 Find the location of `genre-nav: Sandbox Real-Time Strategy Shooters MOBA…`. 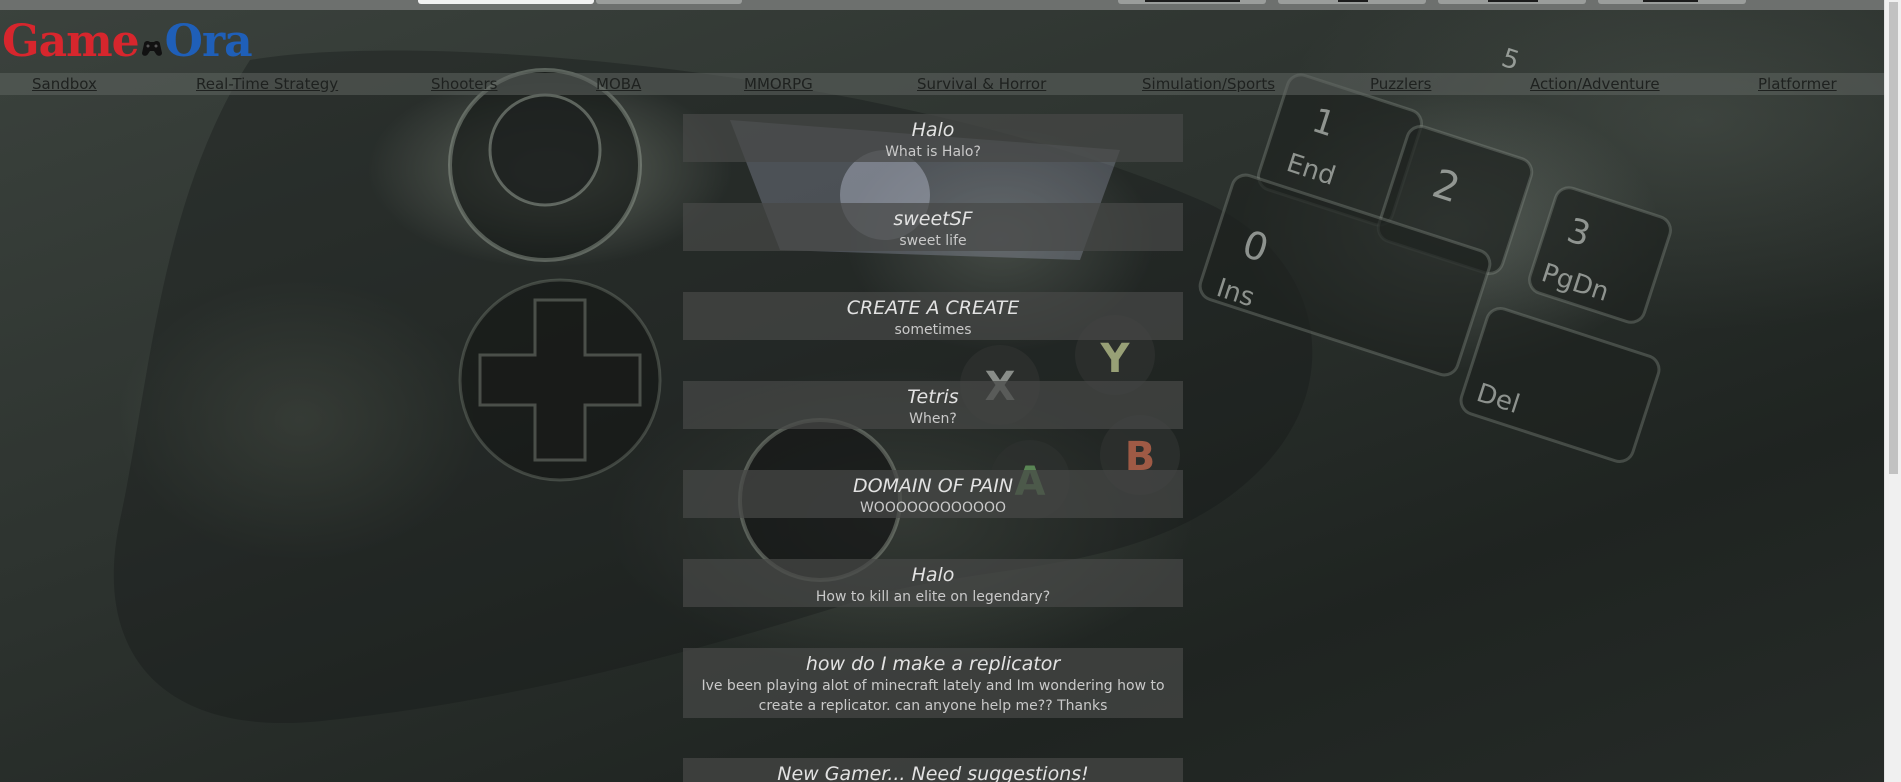

genre-nav: Sandbox Real-Time Strategy Shooters MOBA… is located at coordinates (942, 84).